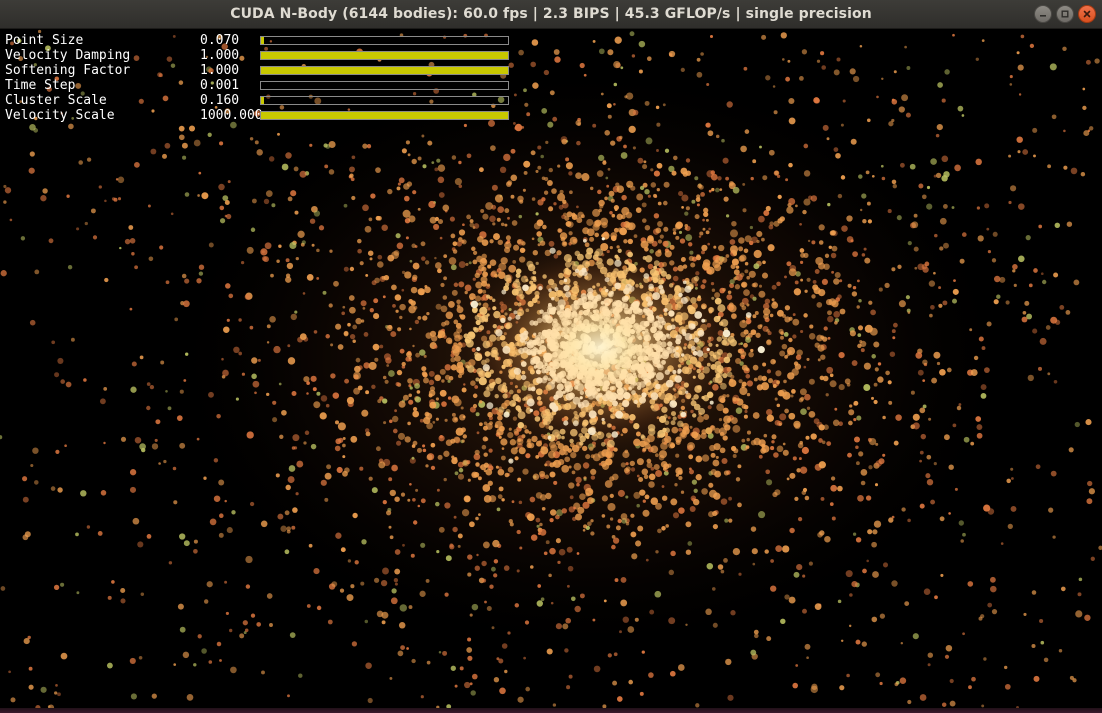 Image resolution: width=1102 pixels, height=713 pixels. Describe the element at coordinates (1087, 14) in the screenshot. I see `close-button` at that location.